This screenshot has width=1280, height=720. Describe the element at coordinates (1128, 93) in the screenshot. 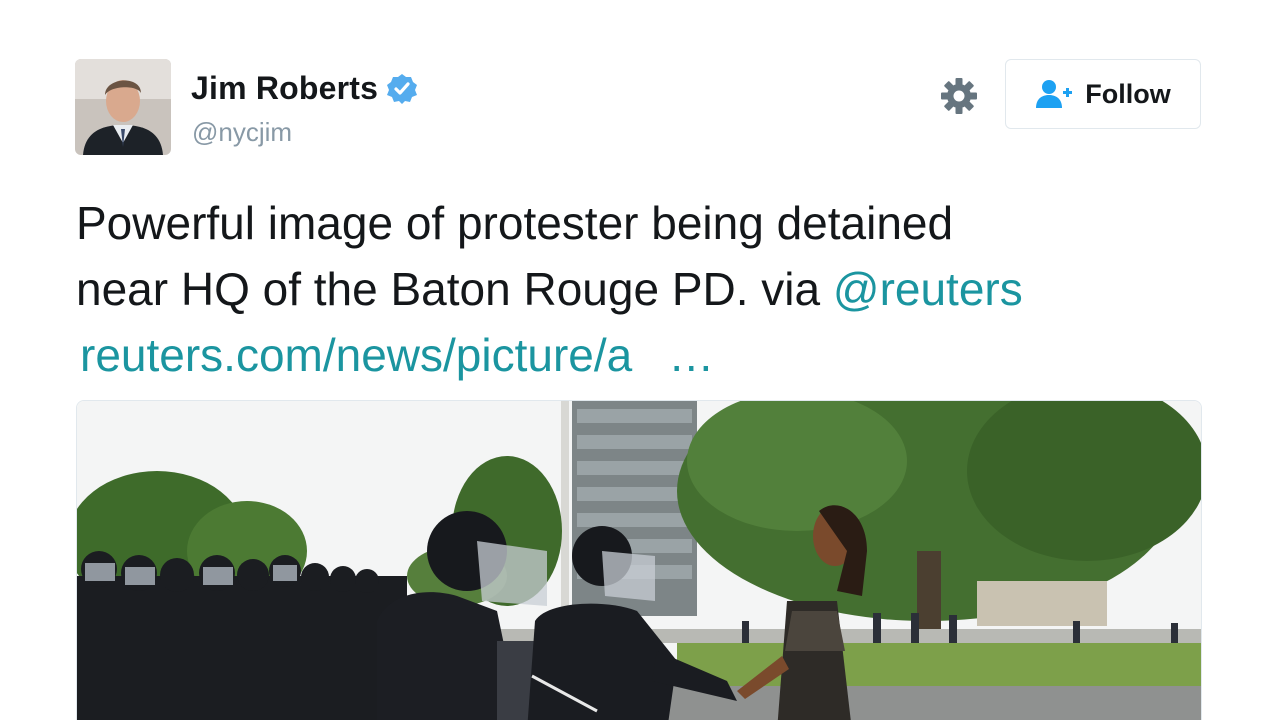

I see `follow-label: Follow` at that location.